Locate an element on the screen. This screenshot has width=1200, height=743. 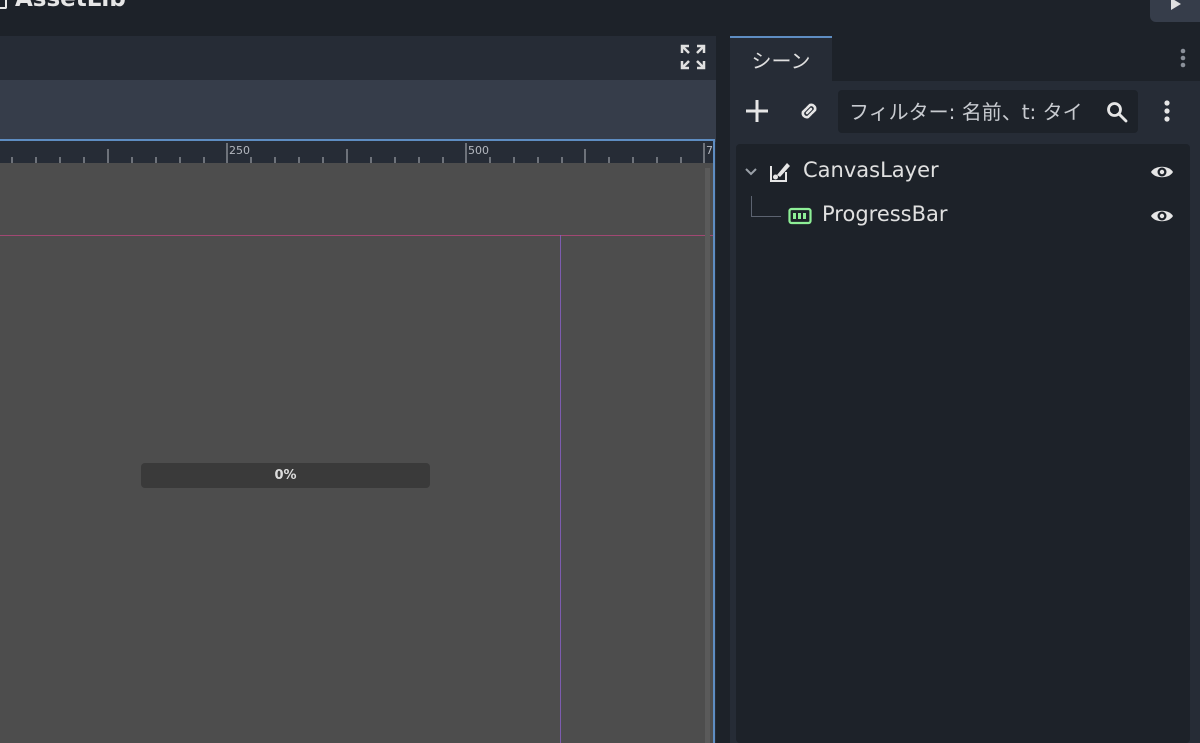
dock-menu-button is located at coordinates (1183, 58).